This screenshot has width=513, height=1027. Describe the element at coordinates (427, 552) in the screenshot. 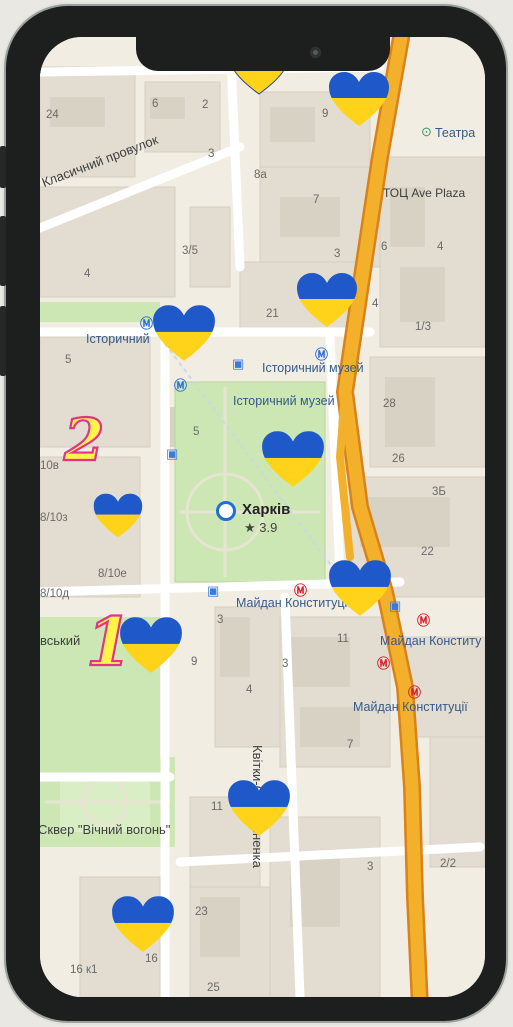

I see `house-number: 22` at that location.